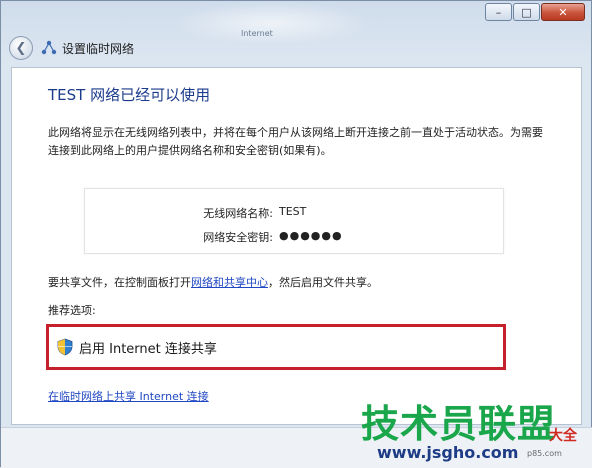 The image size is (592, 468). I want to click on back-arrow-icon: ❮, so click(21, 48).